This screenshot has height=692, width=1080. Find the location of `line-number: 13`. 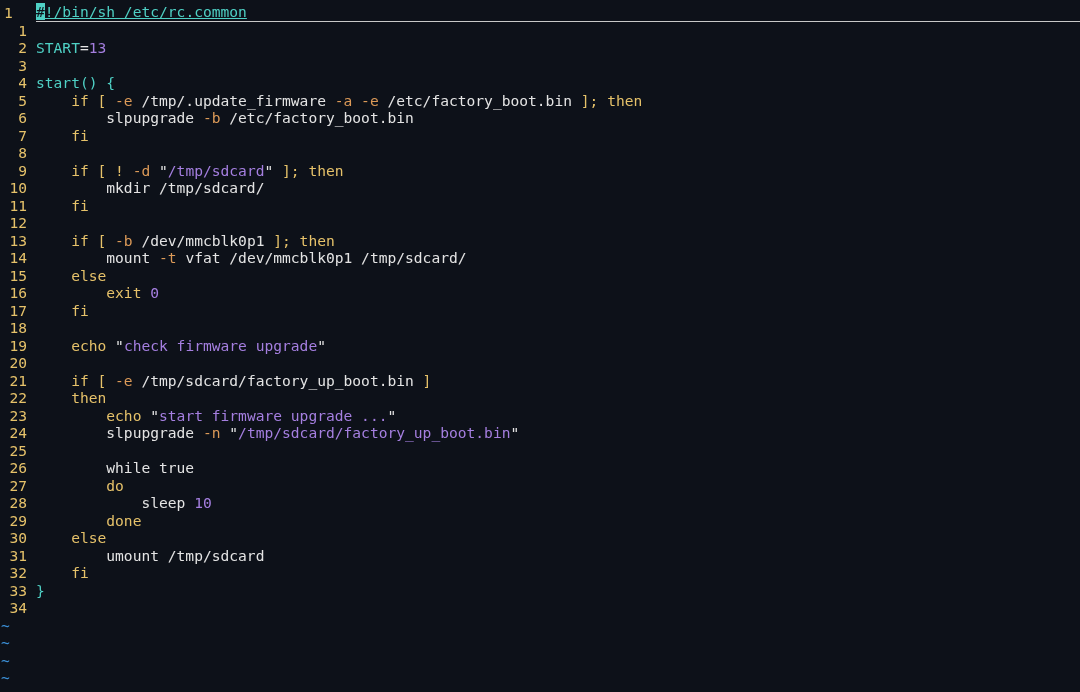

line-number: 13 is located at coordinates (17, 240).